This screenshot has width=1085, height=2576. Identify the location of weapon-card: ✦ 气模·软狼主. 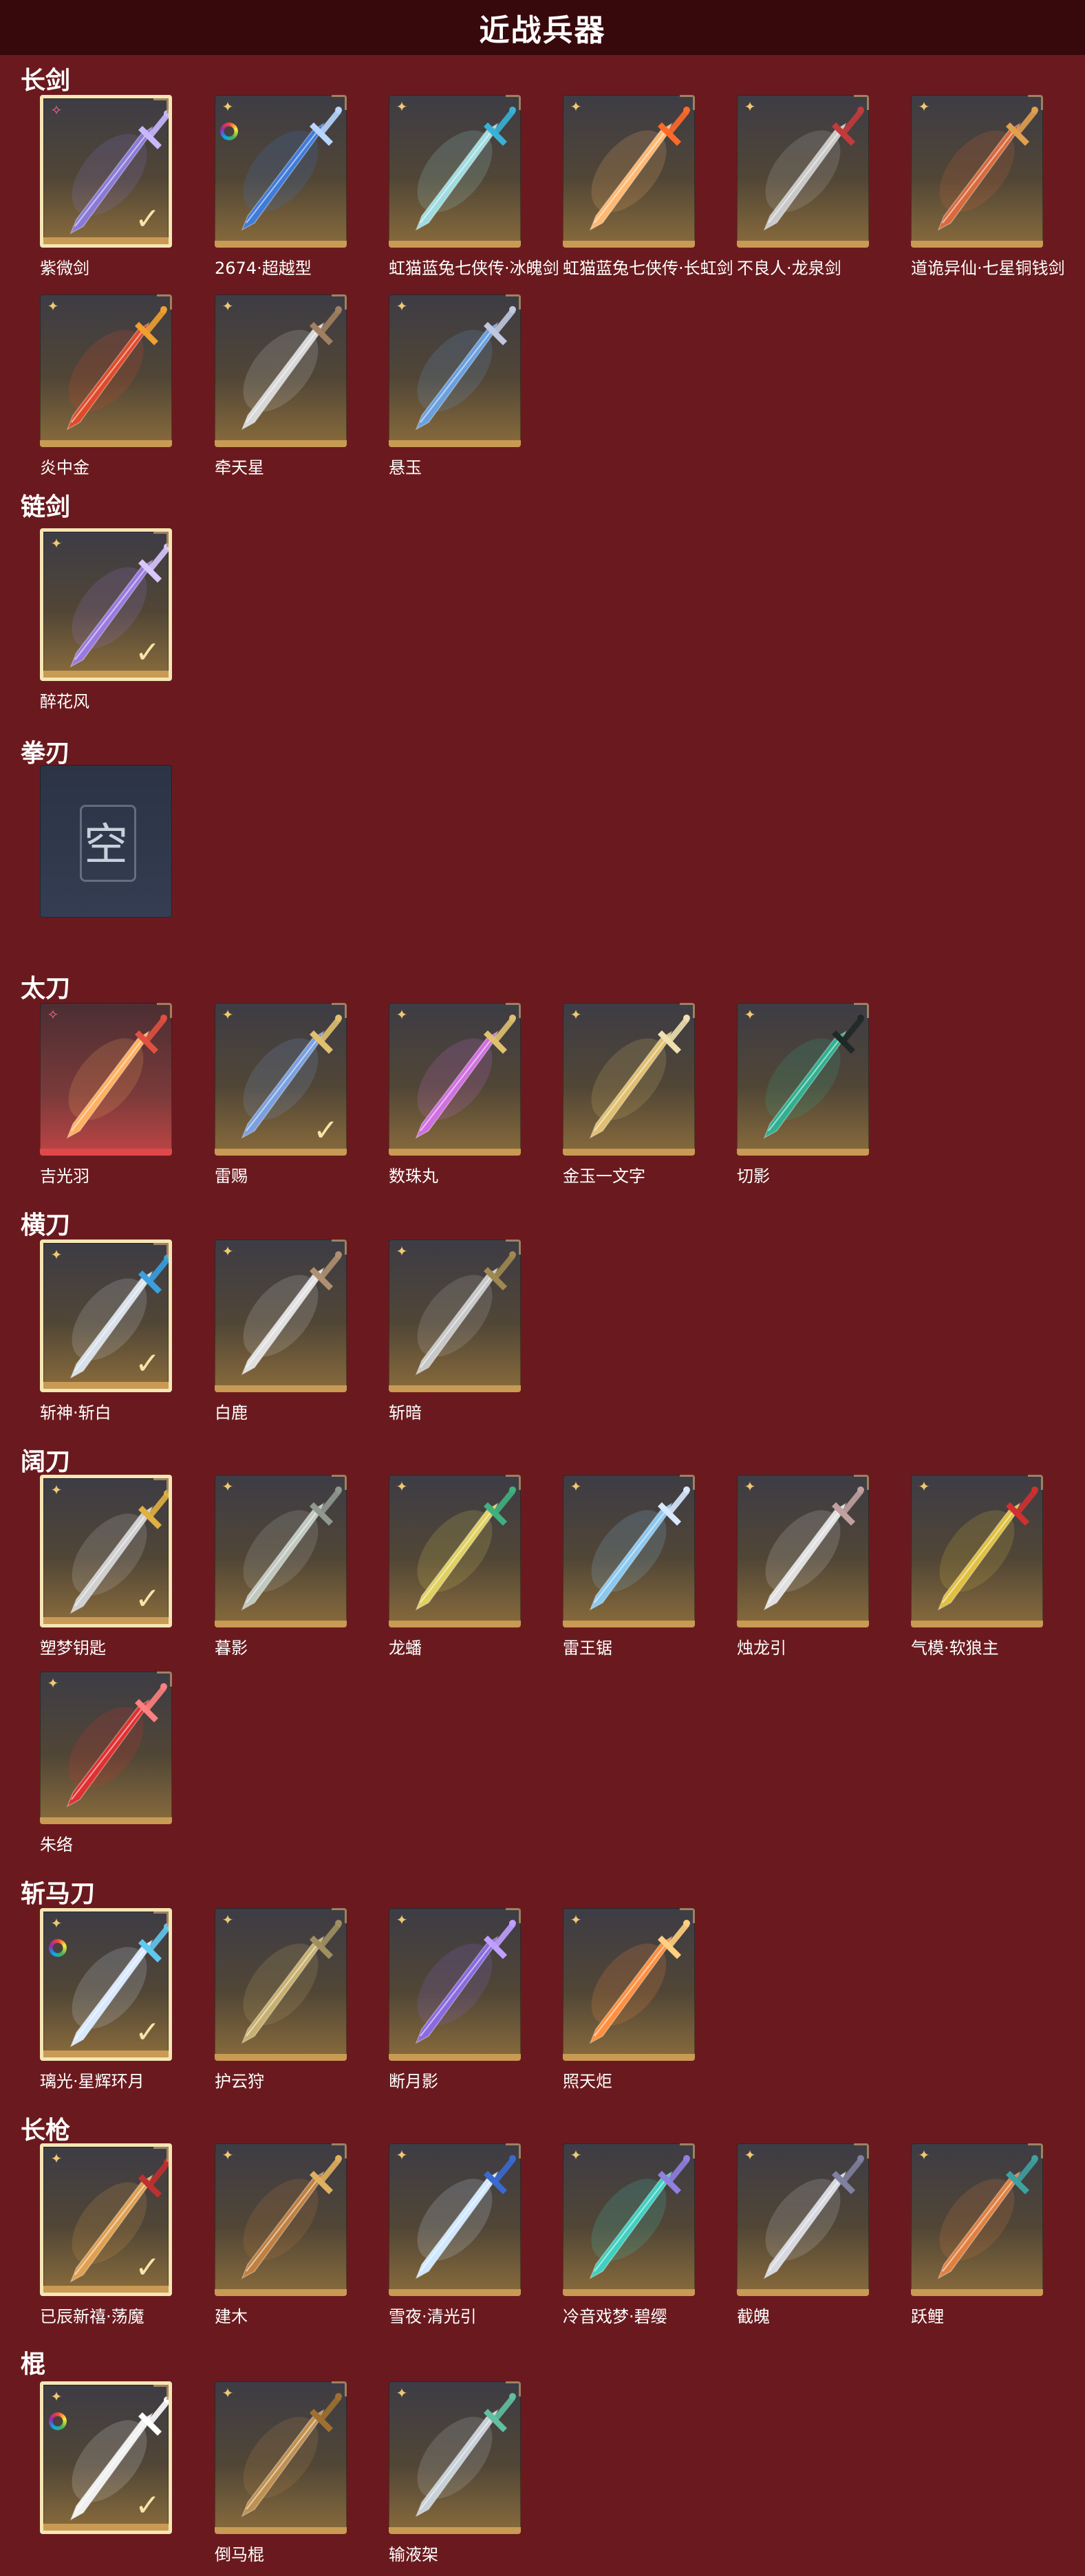
(977, 1566).